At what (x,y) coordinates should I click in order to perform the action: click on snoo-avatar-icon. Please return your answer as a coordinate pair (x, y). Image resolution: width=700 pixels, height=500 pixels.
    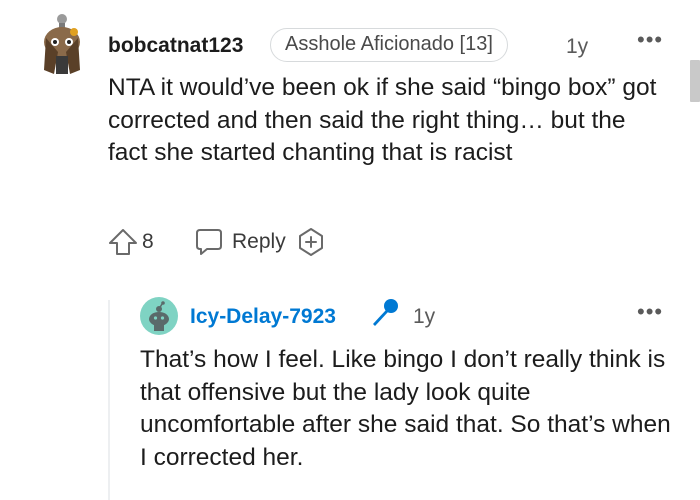
    Looking at the image, I should click on (159, 316).